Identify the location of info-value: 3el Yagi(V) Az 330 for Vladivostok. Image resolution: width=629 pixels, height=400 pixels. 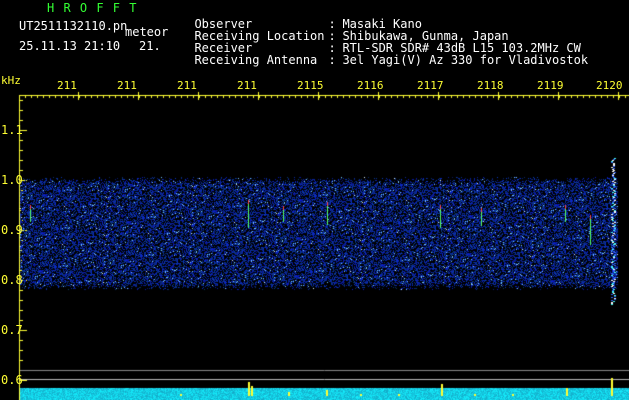
(465, 60).